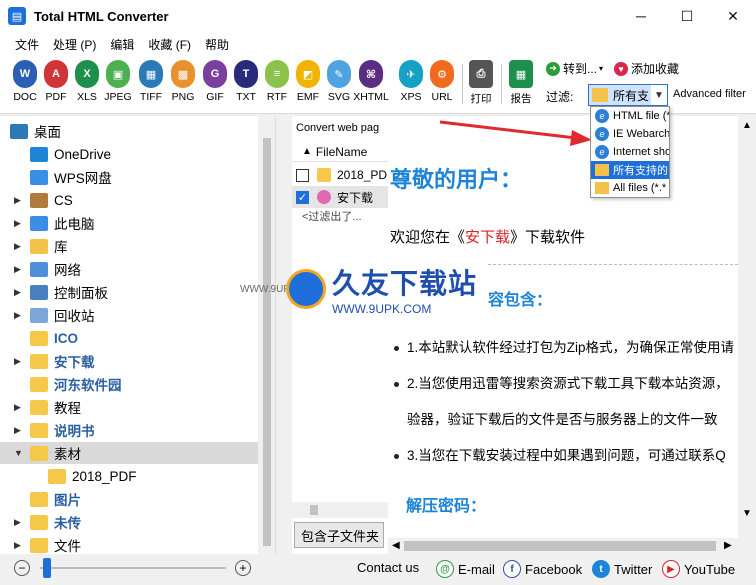  Describe the element at coordinates (129, 200) in the screenshot. I see `tree-item: ▶ CS` at that location.